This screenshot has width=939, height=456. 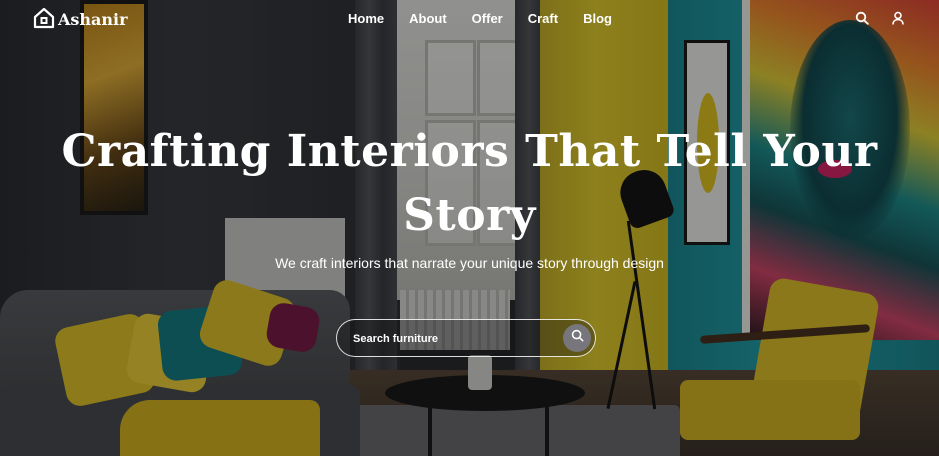 I want to click on search-input, so click(x=453, y=339).